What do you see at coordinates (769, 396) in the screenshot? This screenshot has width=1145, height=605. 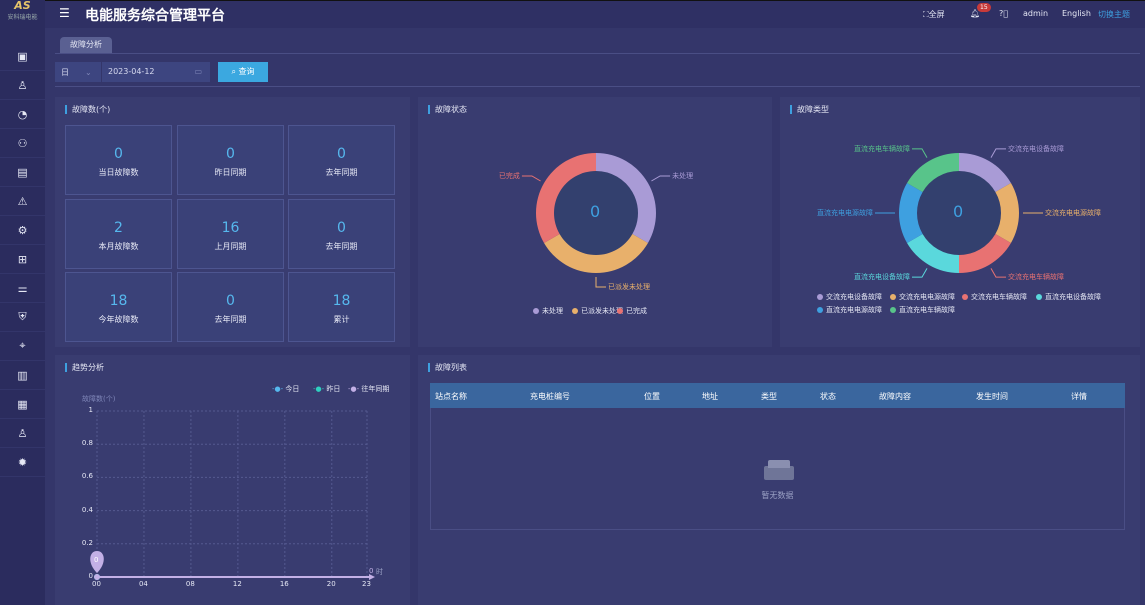 I see `column-header: 类型` at bounding box center [769, 396].